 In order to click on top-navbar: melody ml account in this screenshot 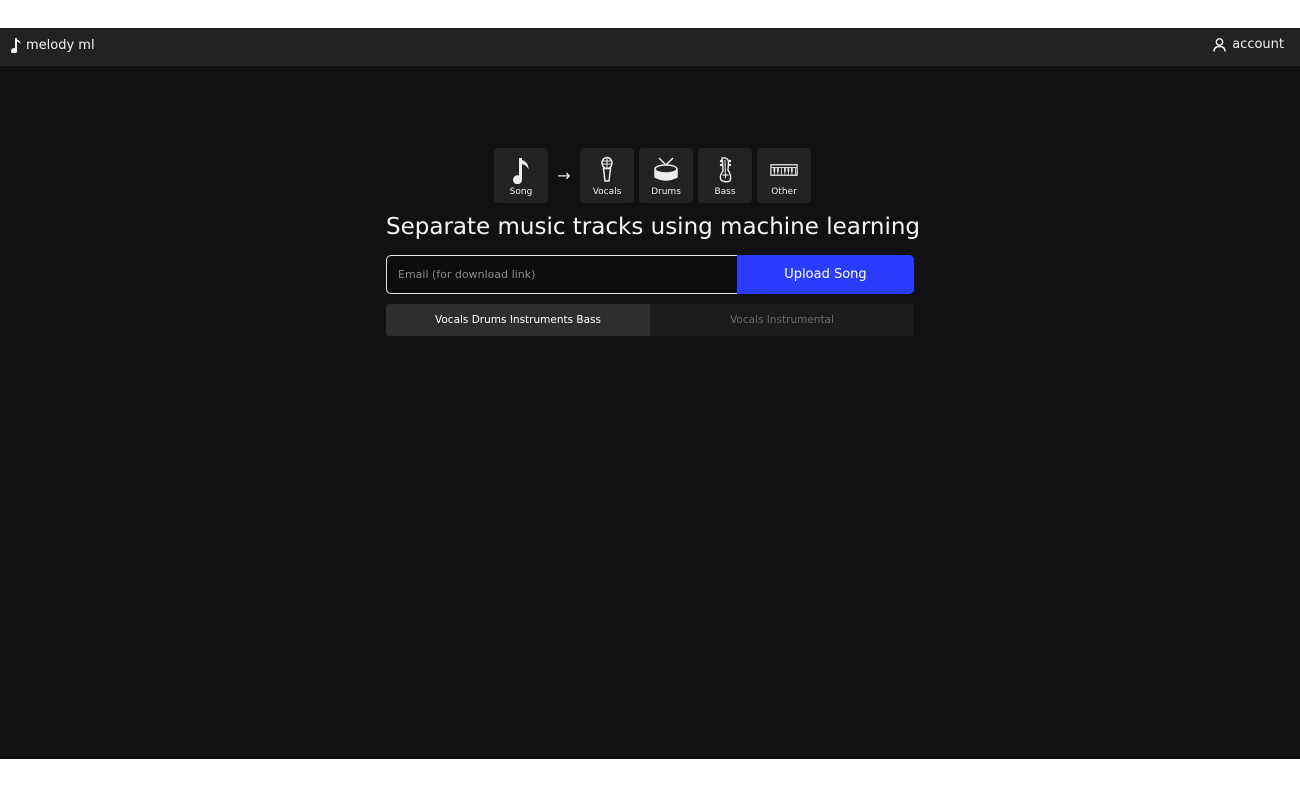, I will do `click(650, 47)`.